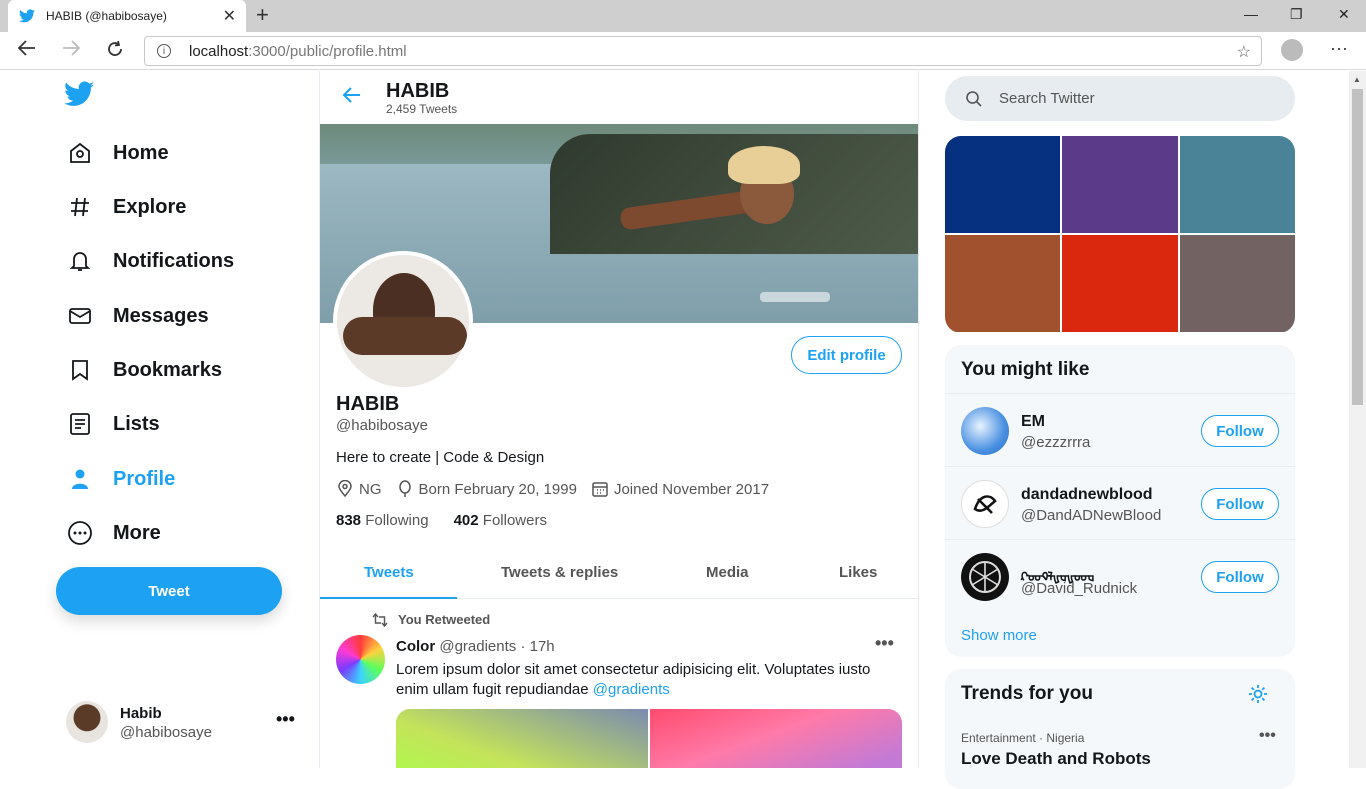 The image size is (1366, 789). I want to click on suggestion-item: EM @ezzzrrra Follow, so click(1120, 429).